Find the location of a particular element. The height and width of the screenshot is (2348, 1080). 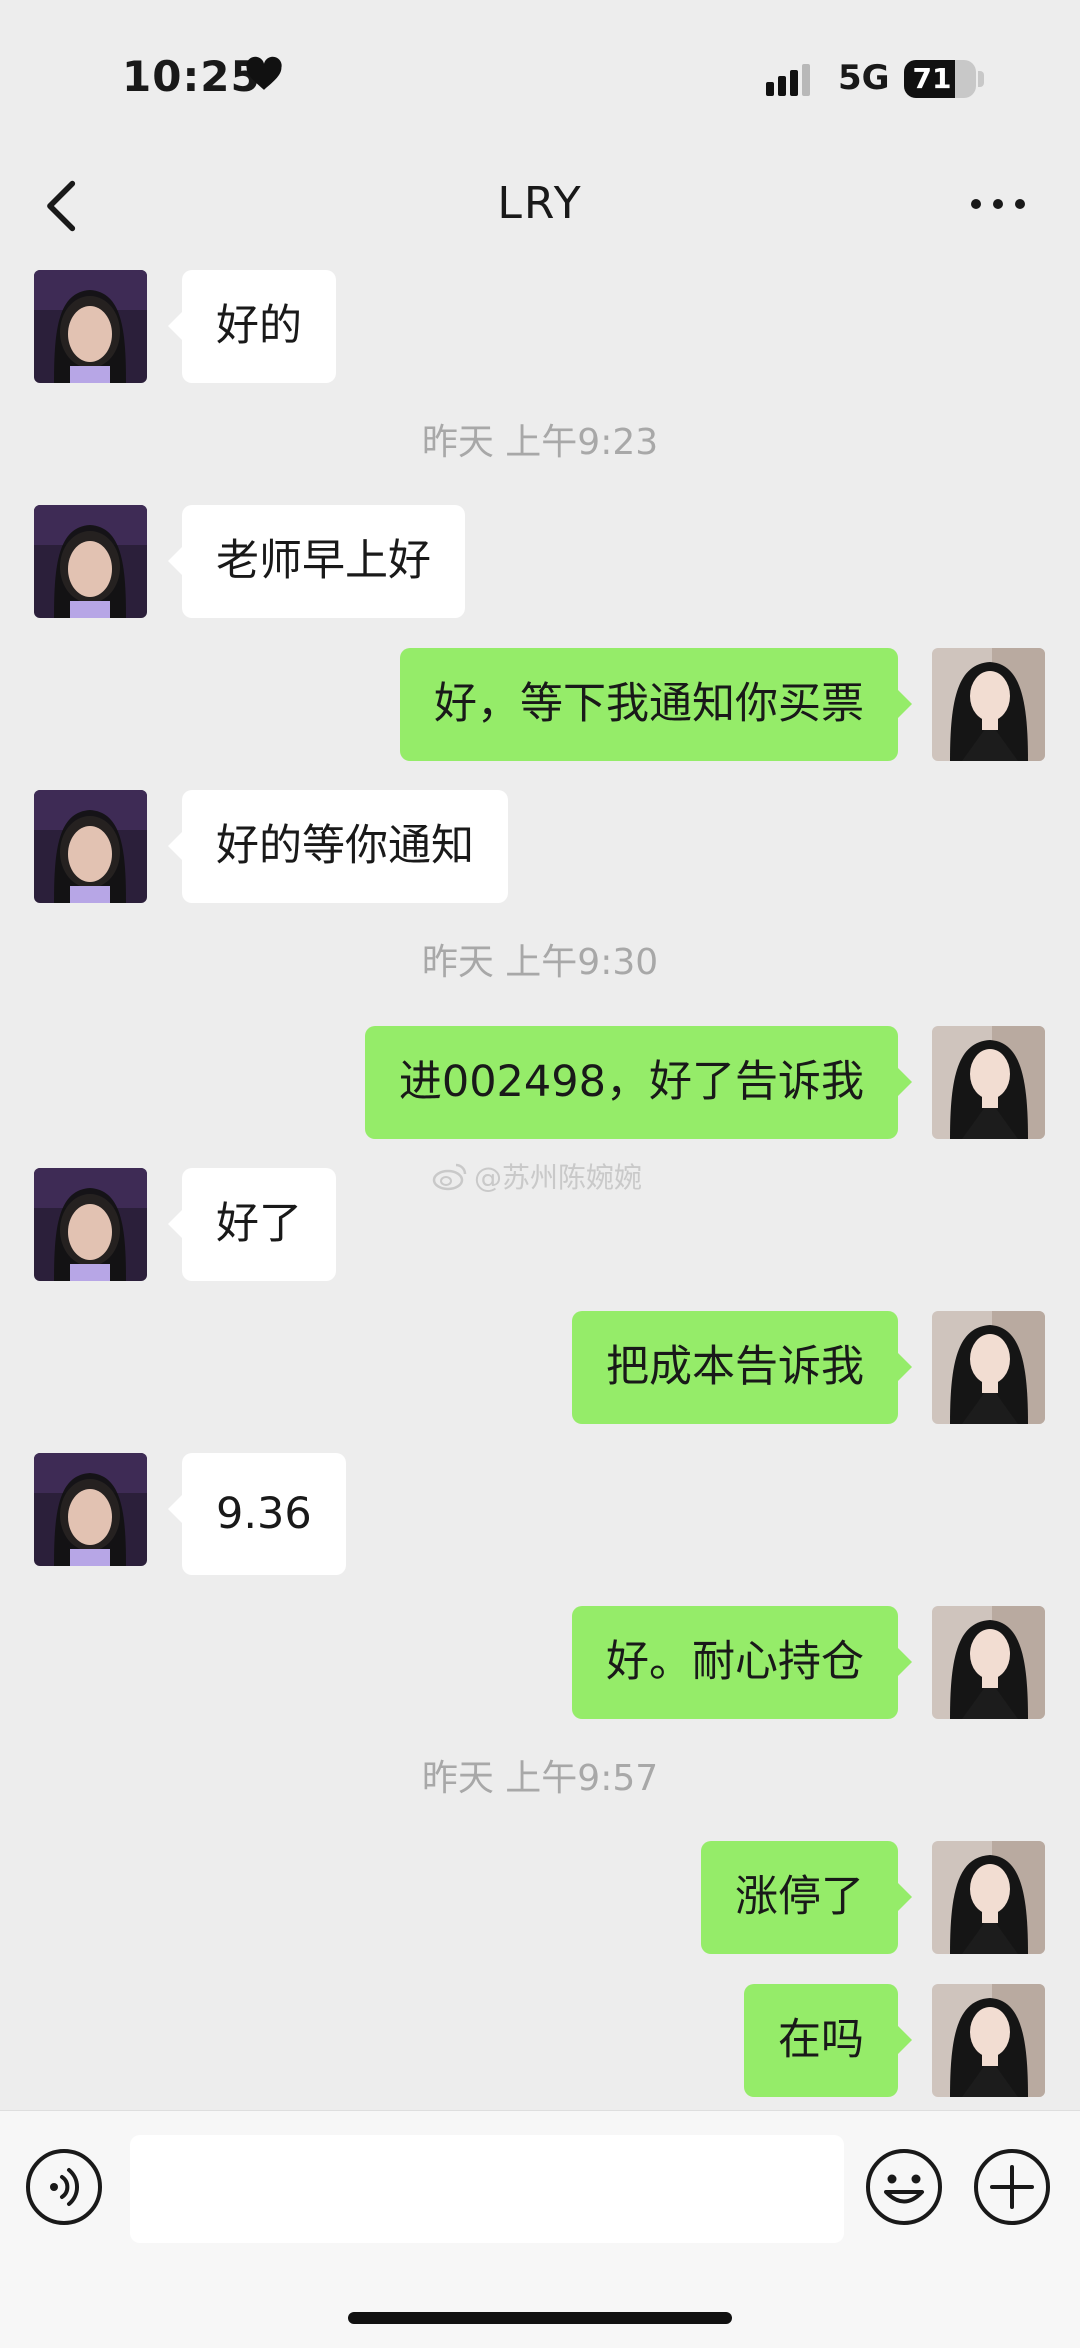

chat-title: LRY is located at coordinates (540, 203).